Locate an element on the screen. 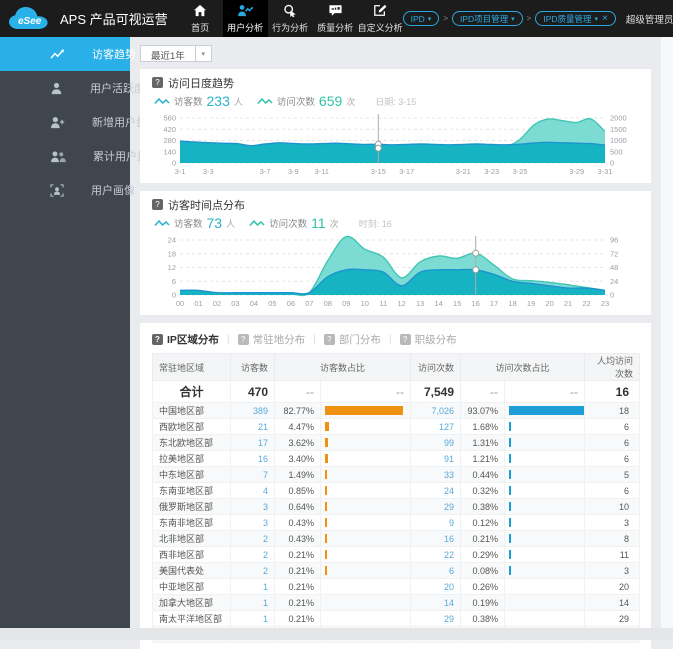 The height and width of the screenshot is (649, 673). svg-text: 6 is located at coordinates (174, 281).